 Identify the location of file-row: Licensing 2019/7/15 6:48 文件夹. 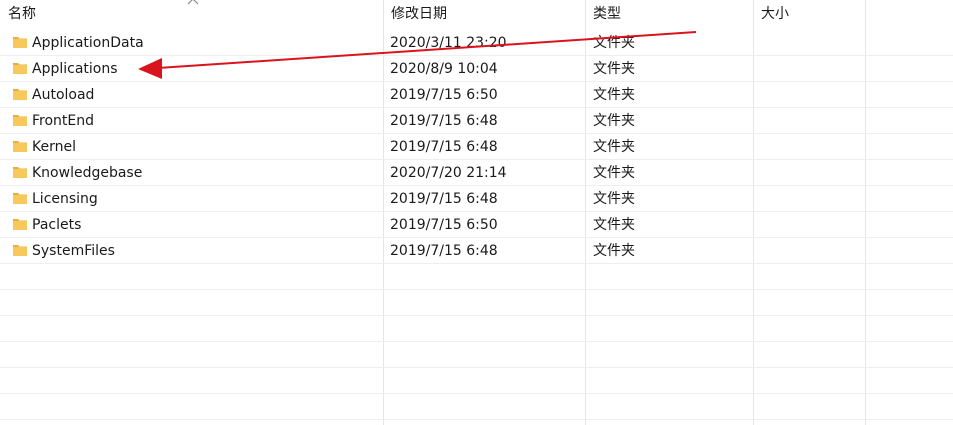
(476, 199).